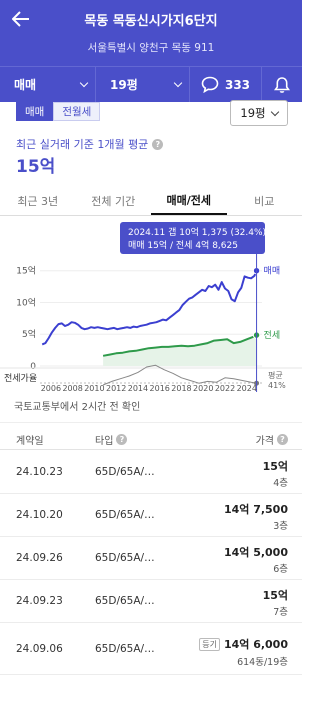 This screenshot has height=708, width=320. I want to click on row-date: 24.09.26, so click(39, 558).